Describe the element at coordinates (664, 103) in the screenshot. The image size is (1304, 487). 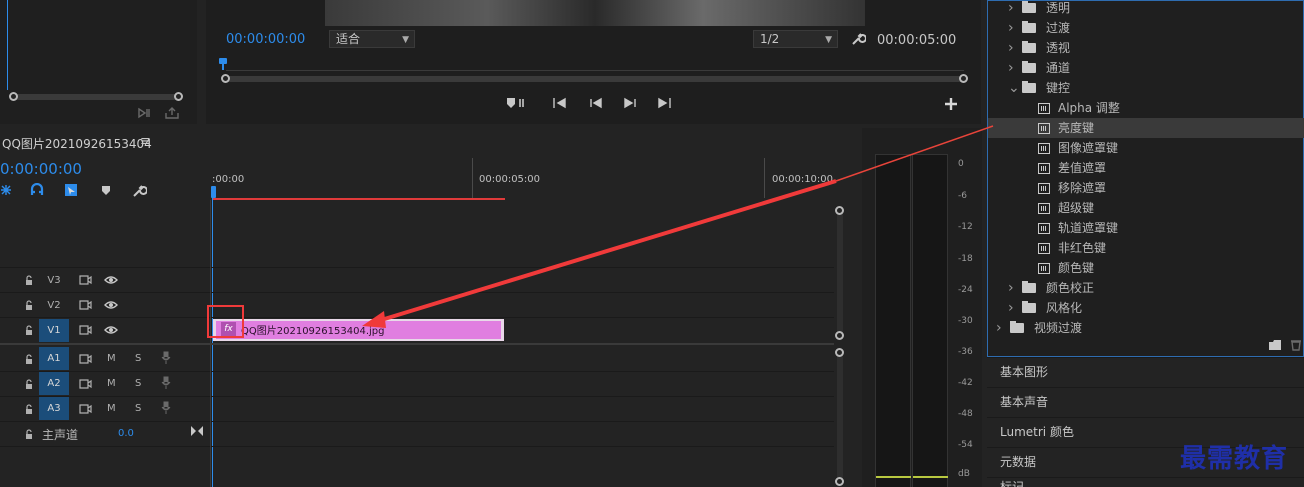
I see `go-to-out-icon` at that location.